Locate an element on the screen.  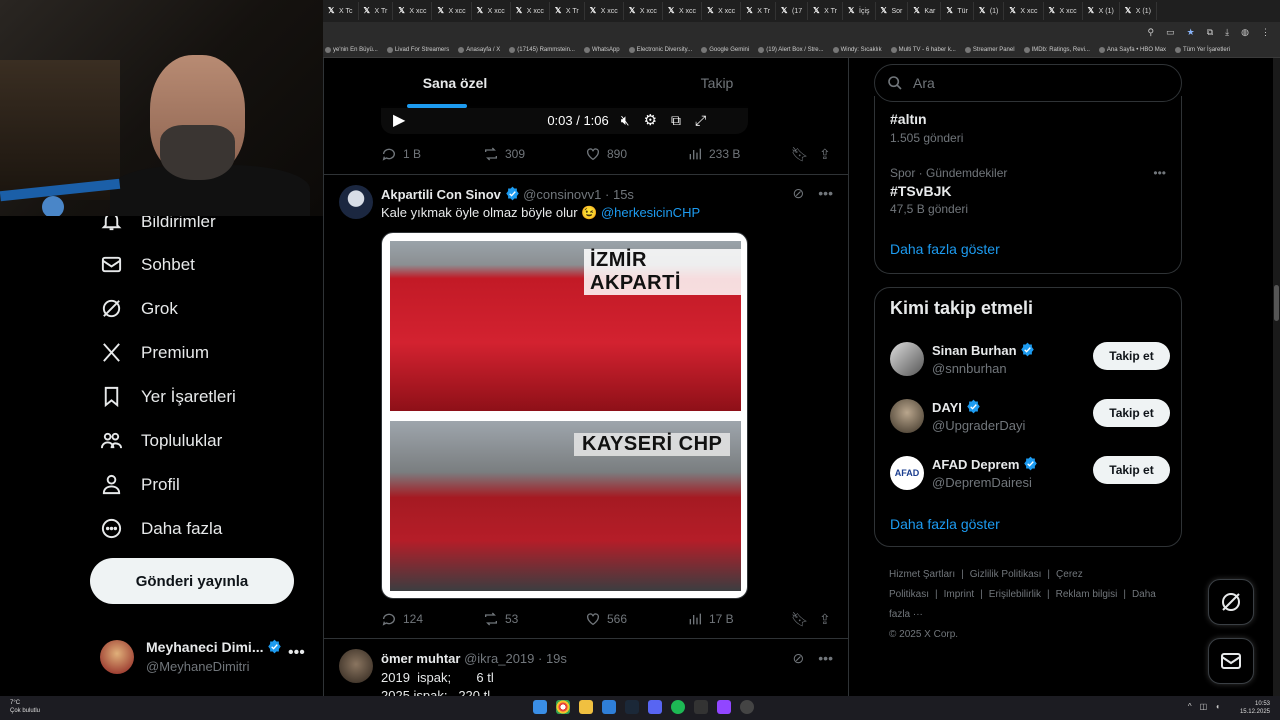
author-name: ömer muhtar is located at coordinates (420, 658).